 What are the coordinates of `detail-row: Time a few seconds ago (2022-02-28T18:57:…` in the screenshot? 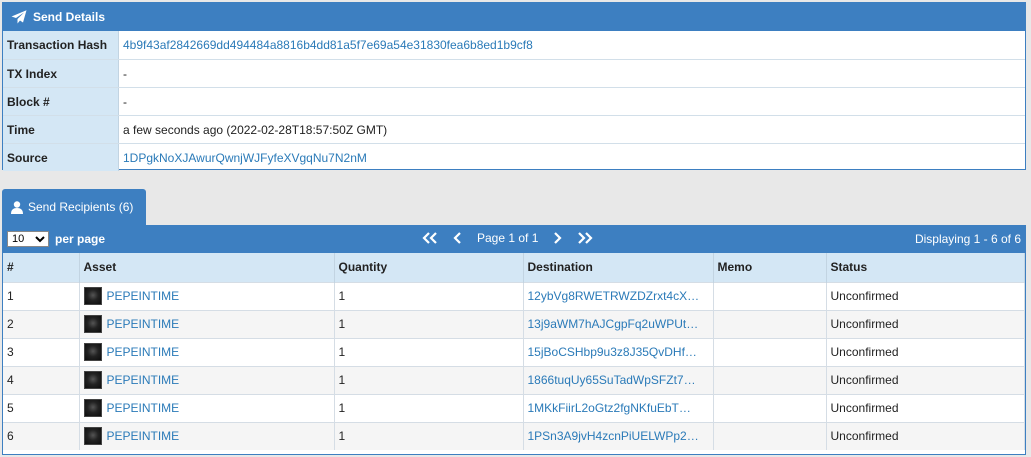 It's located at (514, 129).